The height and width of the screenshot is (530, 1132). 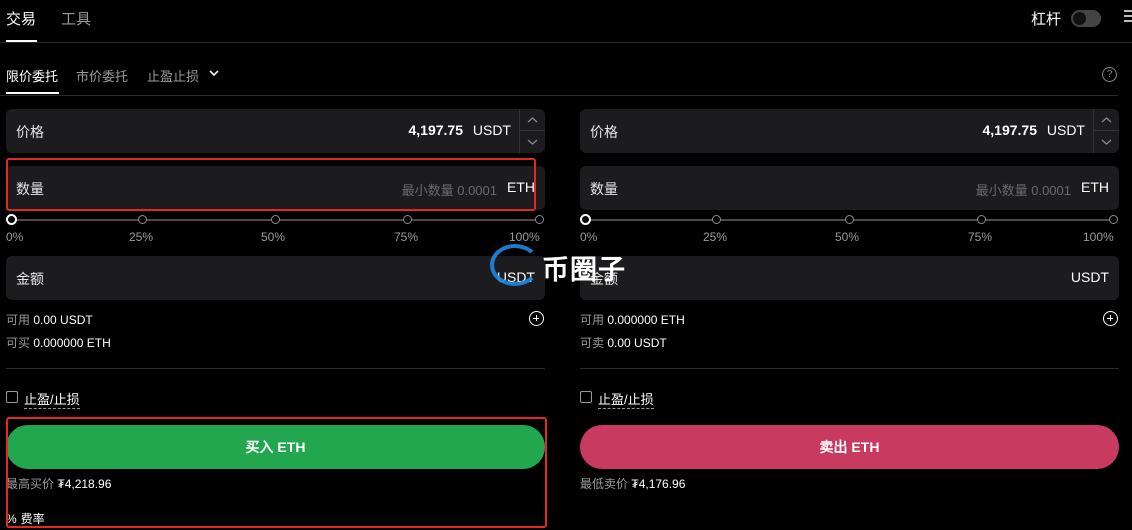 What do you see at coordinates (849, 447) in the screenshot?
I see `sell-button: 卖出 ETH` at bounding box center [849, 447].